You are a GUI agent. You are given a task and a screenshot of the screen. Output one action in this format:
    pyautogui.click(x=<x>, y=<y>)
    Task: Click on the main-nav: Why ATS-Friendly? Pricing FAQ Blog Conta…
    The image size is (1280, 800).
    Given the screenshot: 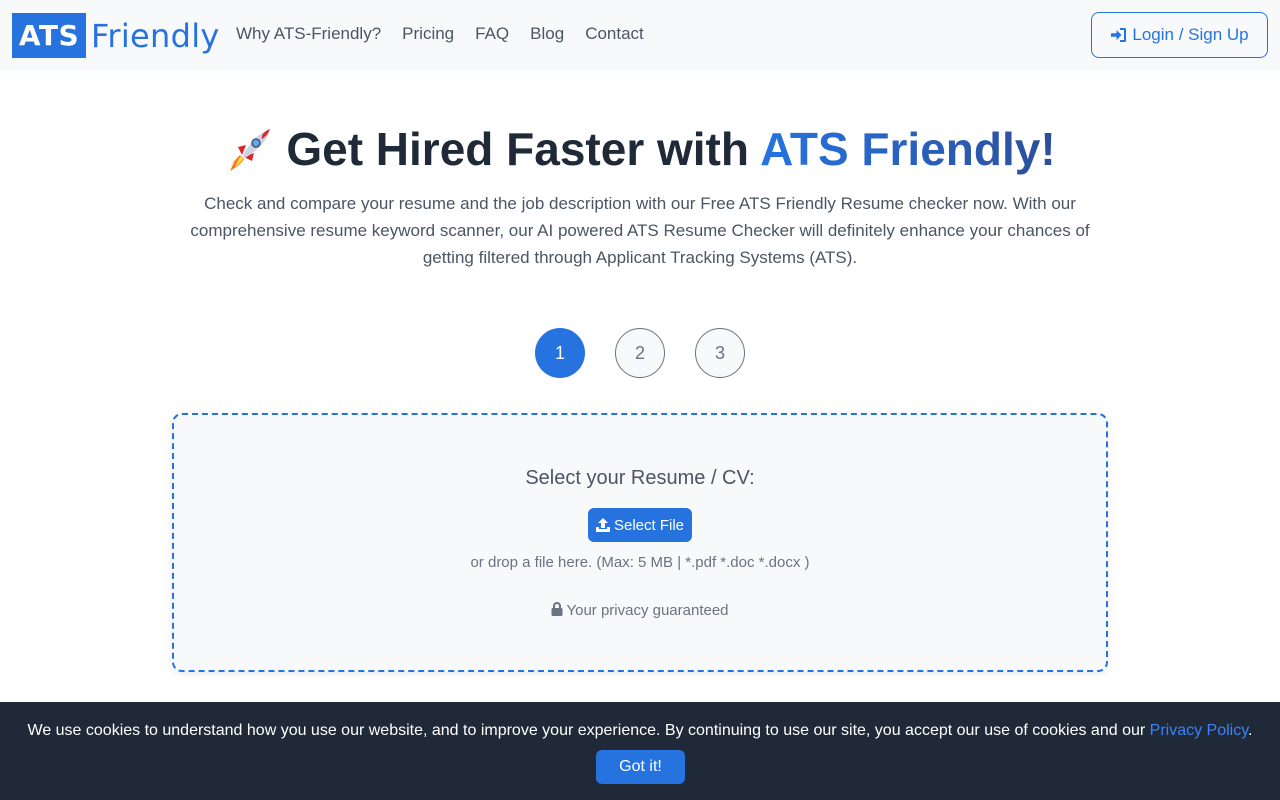 What is the action you would take?
    pyautogui.click(x=450, y=34)
    